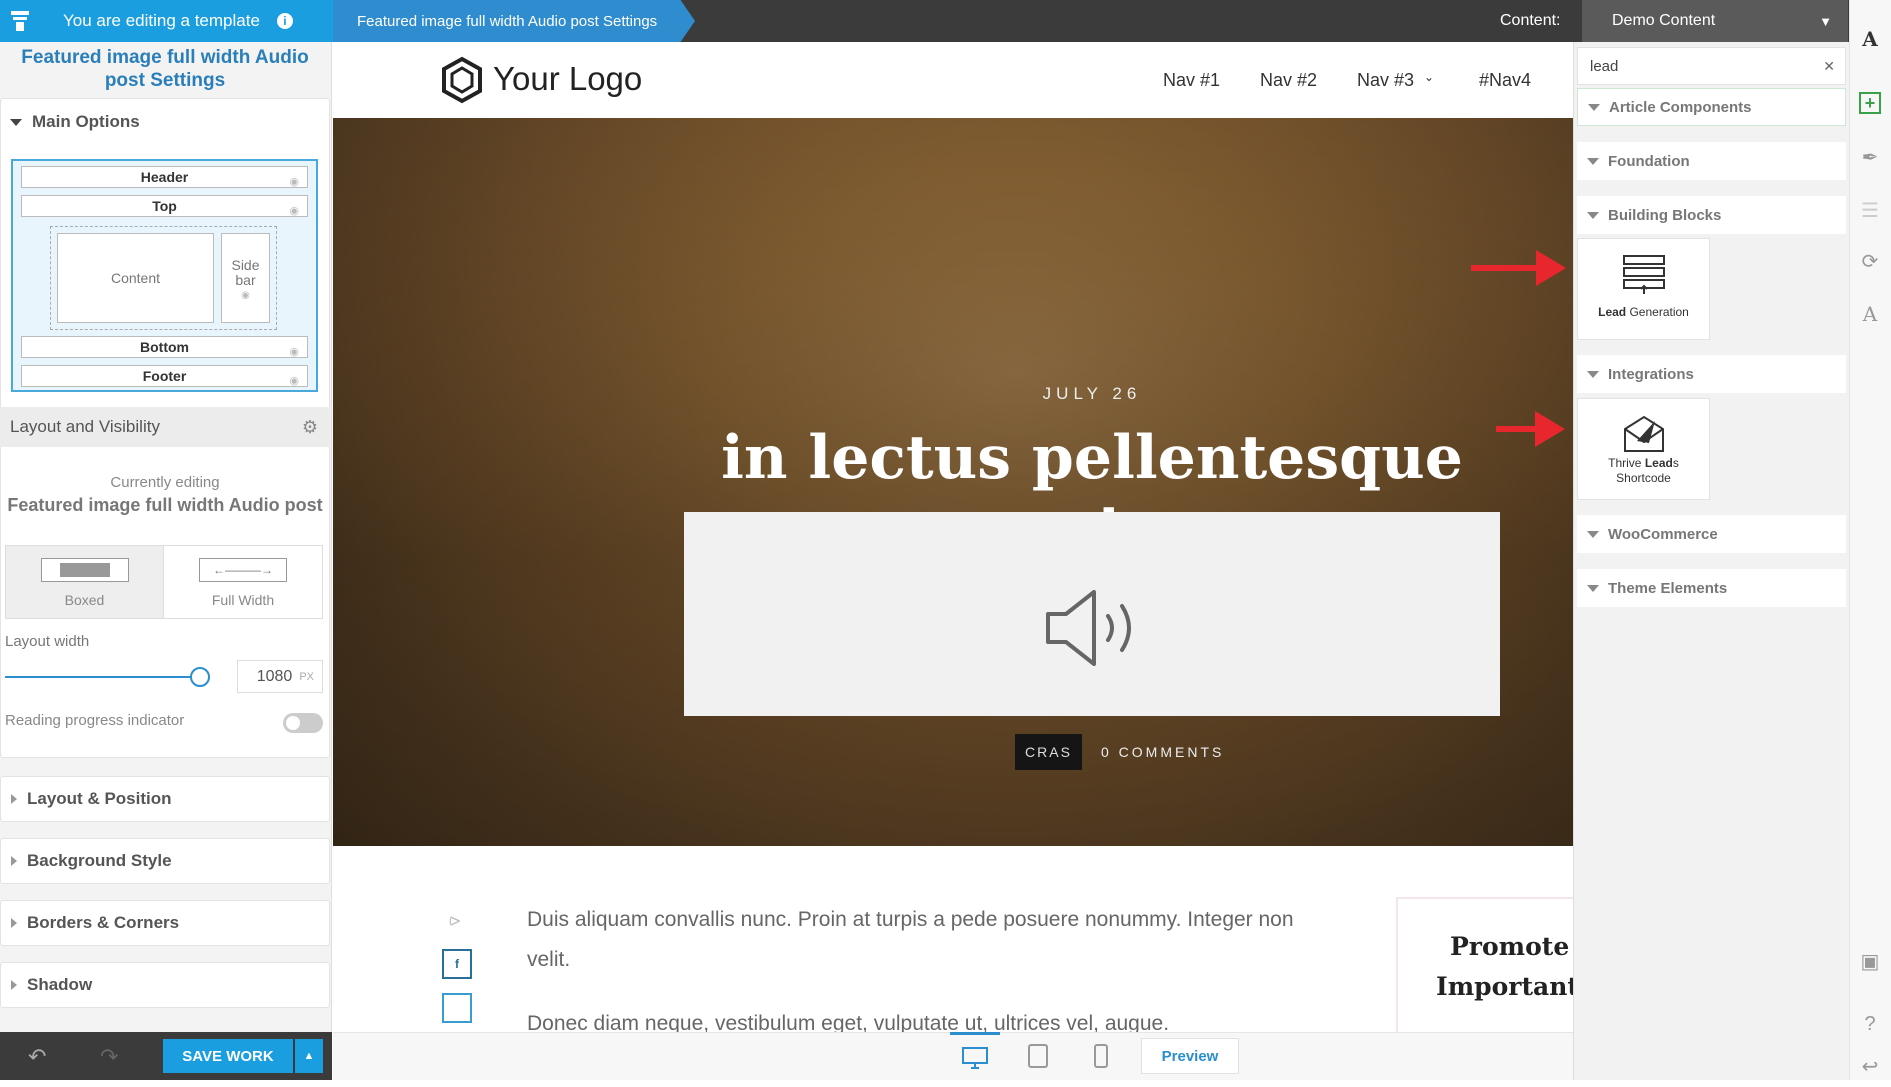 The height and width of the screenshot is (1087, 1891). Describe the element at coordinates (1643, 449) in the screenshot. I see `thrive-leads-shortcode-element: Thrive Leads Shortcode` at that location.